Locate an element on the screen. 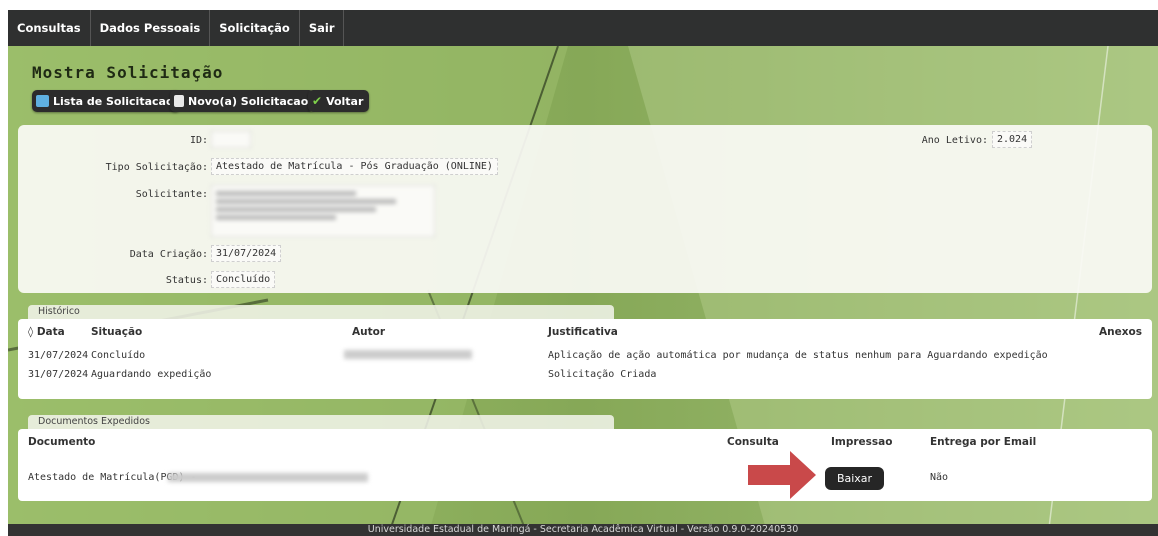  list-icon is located at coordinates (42, 101).